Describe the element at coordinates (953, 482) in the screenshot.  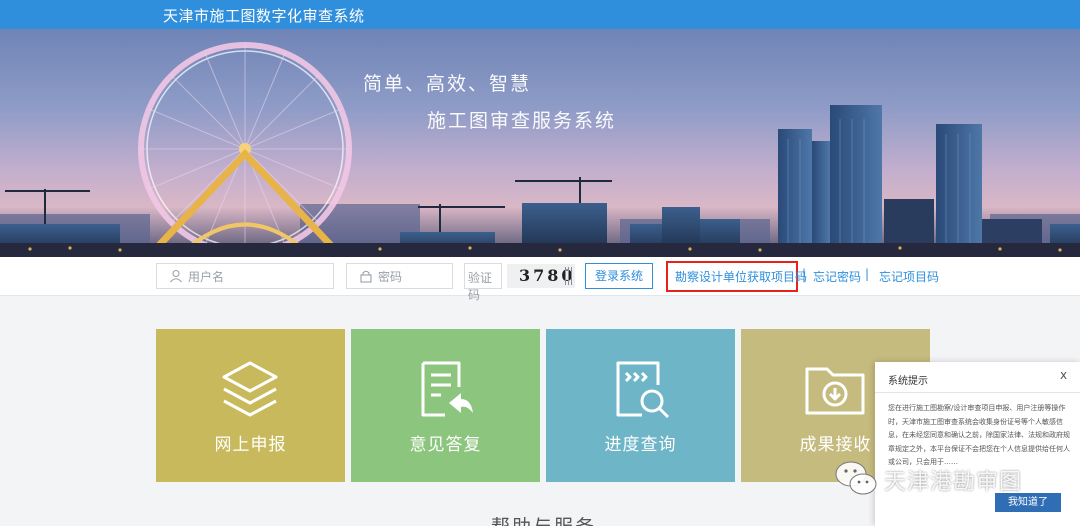
I see `watermark-text: 天津港勘审图` at that location.